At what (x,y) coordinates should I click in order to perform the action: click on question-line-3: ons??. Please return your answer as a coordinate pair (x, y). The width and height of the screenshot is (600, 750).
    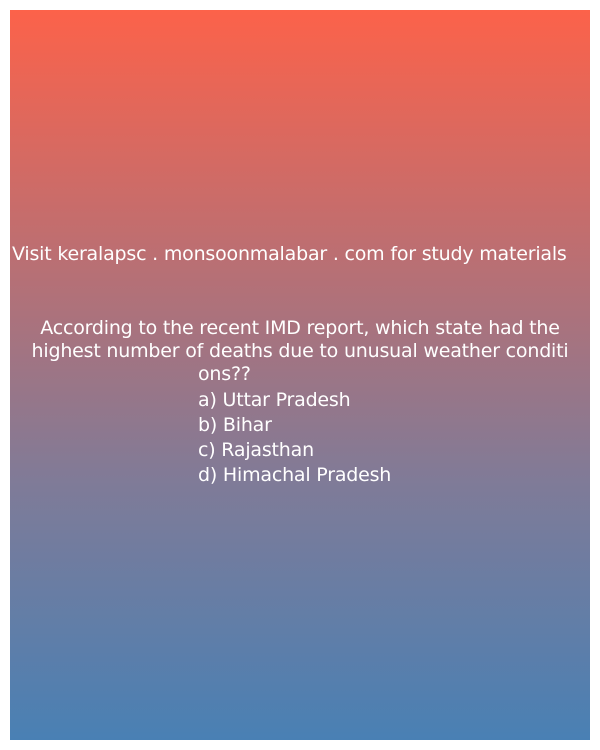
    Looking at the image, I should click on (224, 374).